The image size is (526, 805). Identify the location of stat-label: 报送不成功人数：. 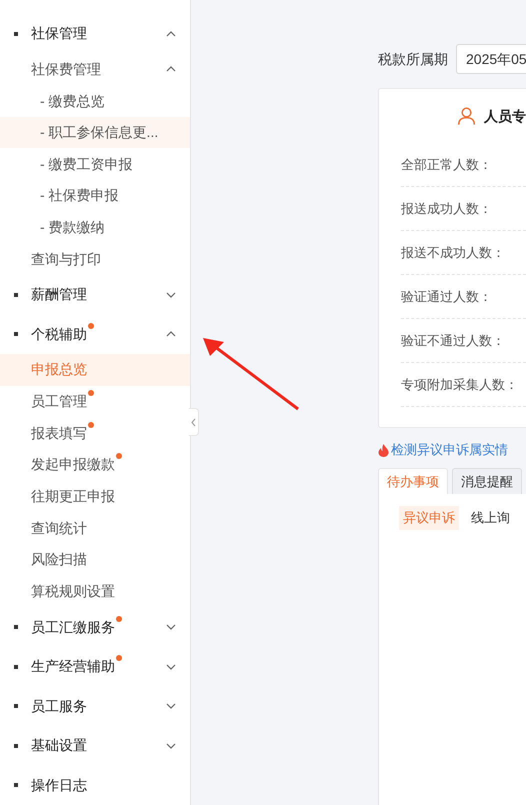
(453, 253).